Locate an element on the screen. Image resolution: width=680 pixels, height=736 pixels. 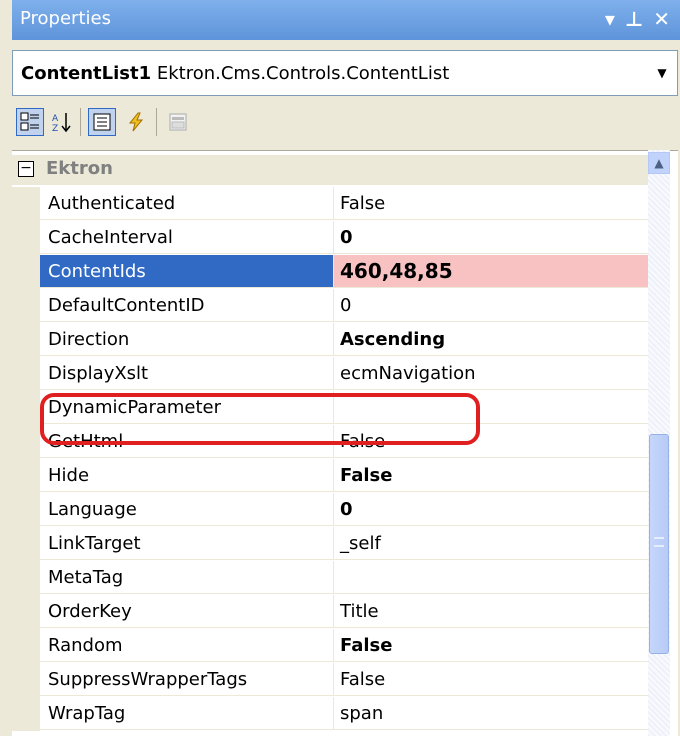
property-row: SuppressWrapperTags False is located at coordinates (330, 680).